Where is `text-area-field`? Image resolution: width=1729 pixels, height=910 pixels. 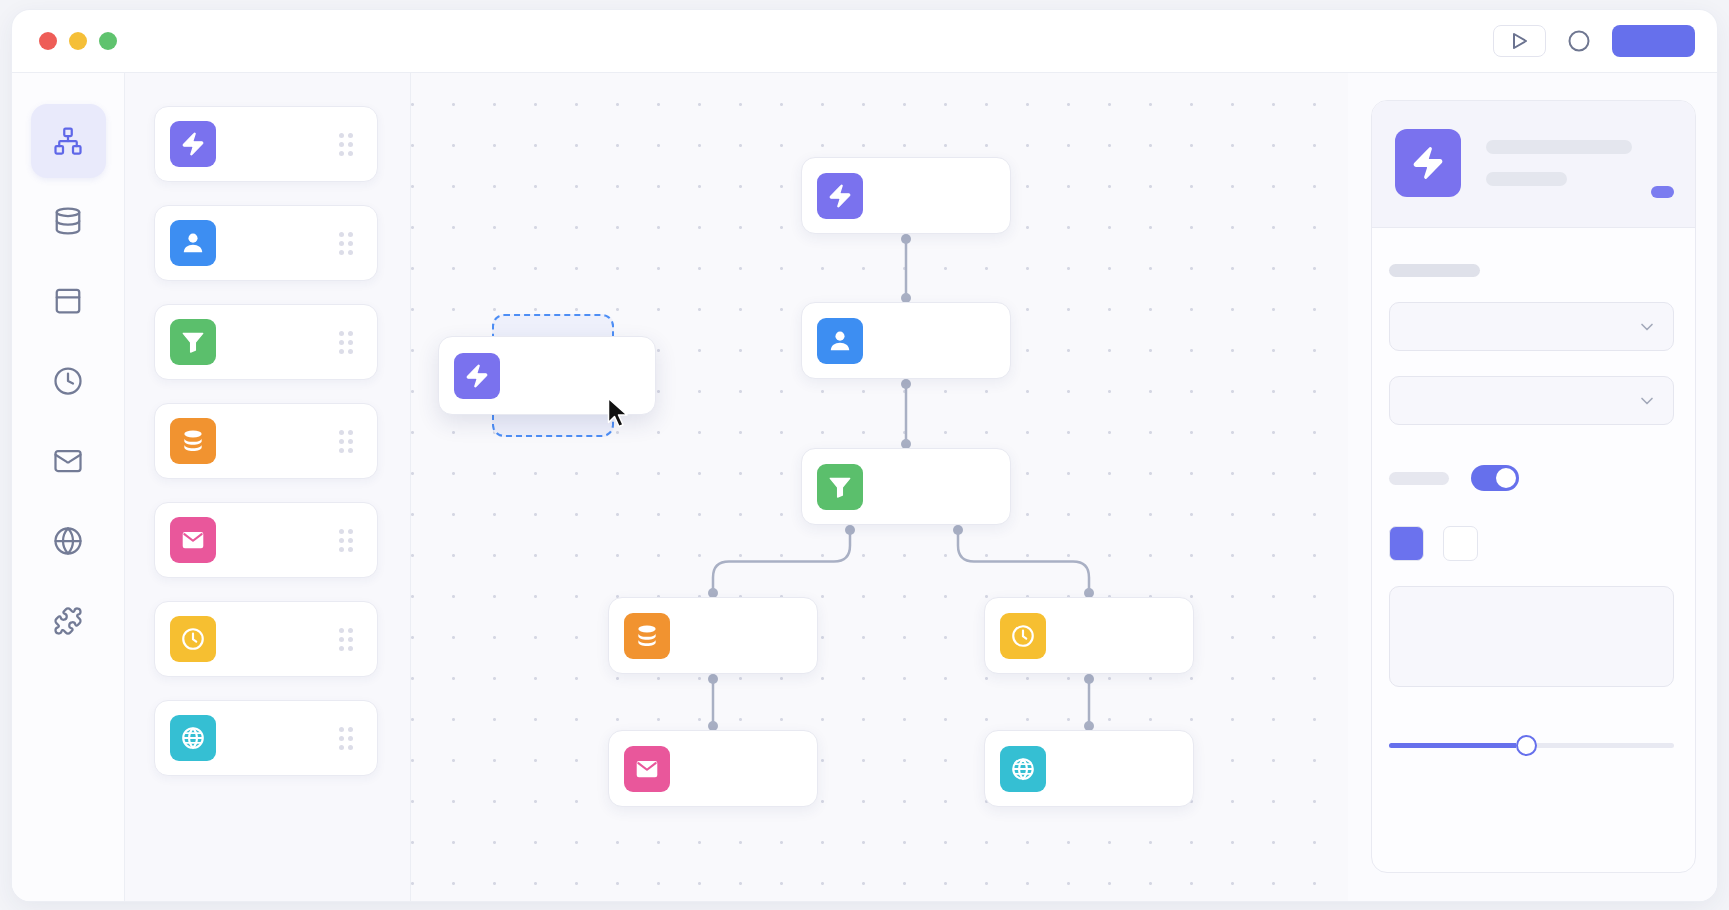 text-area-field is located at coordinates (1531, 636).